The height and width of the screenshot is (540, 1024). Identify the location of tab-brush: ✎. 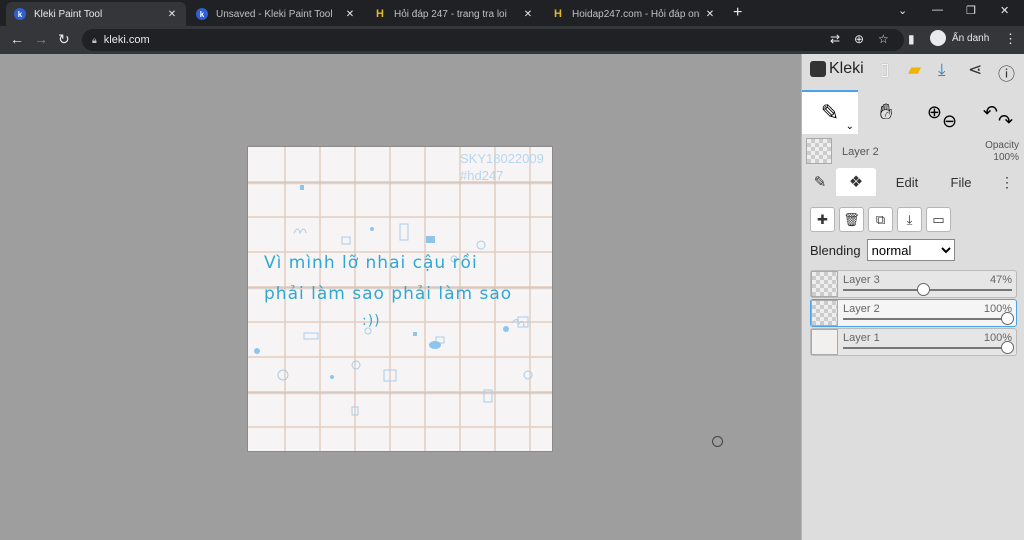
(820, 182).